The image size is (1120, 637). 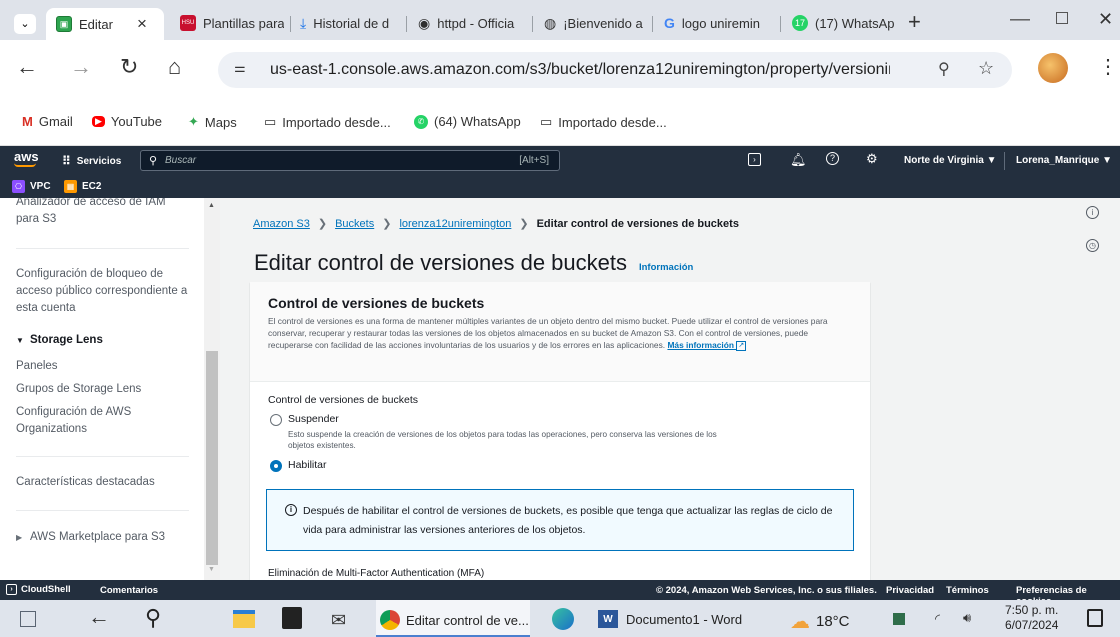 What do you see at coordinates (754, 159) in the screenshot?
I see `cloudshell-icon: ›` at bounding box center [754, 159].